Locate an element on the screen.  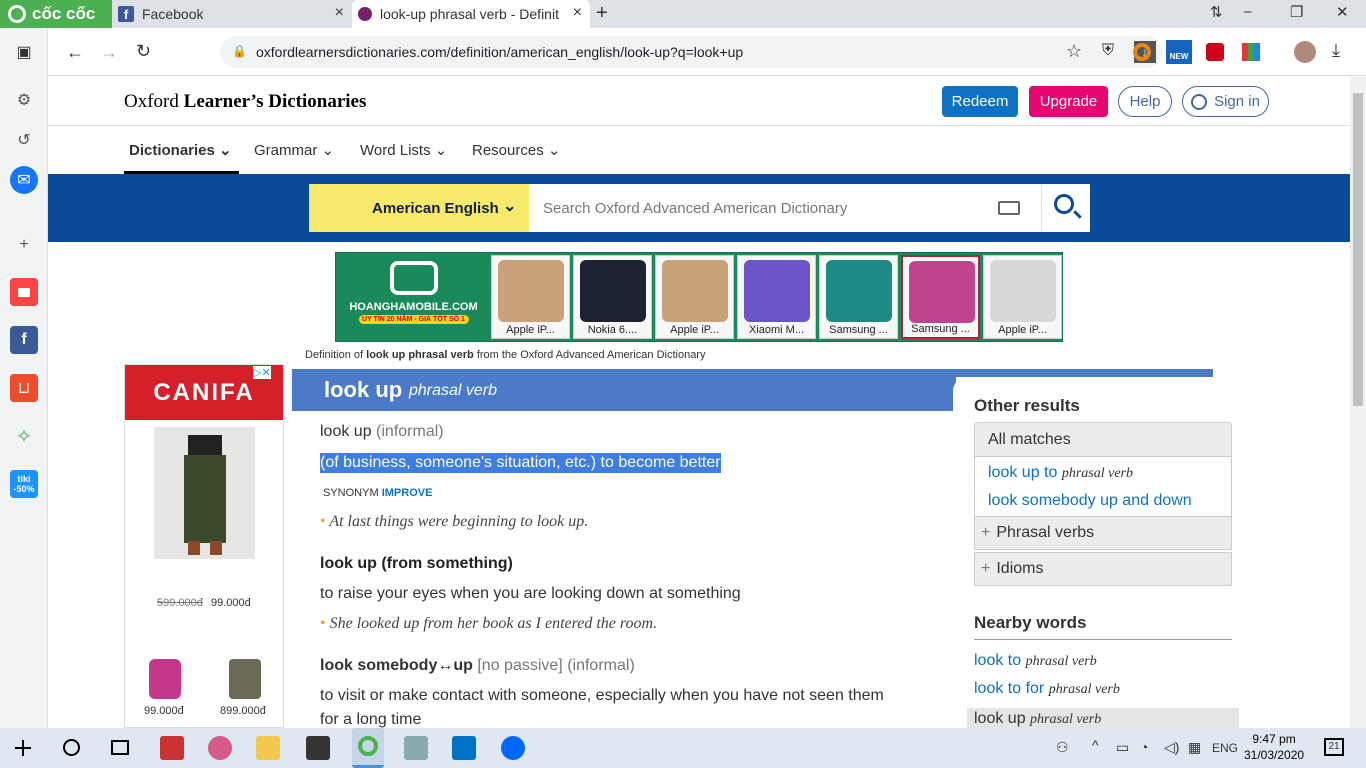
idioms-section: + Idioms is located at coordinates (1103, 569).